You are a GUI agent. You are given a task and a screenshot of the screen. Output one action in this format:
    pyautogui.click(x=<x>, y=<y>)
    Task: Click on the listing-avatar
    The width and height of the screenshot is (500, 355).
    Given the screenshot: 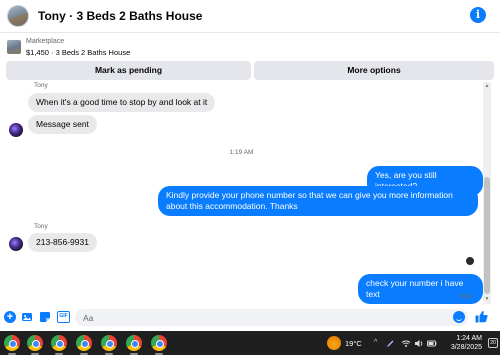 What is the action you would take?
    pyautogui.click(x=18, y=16)
    